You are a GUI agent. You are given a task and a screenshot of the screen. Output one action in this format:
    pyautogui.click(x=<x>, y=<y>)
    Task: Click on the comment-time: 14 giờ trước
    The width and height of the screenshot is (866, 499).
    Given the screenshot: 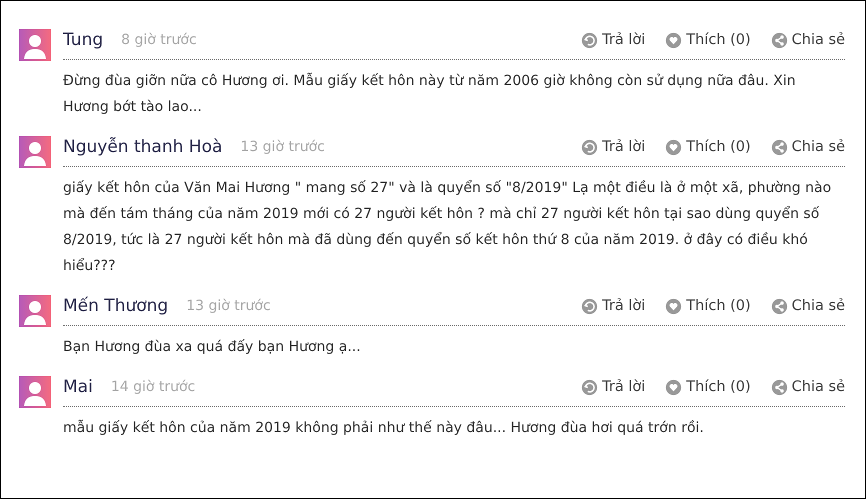 What is the action you would take?
    pyautogui.click(x=153, y=387)
    